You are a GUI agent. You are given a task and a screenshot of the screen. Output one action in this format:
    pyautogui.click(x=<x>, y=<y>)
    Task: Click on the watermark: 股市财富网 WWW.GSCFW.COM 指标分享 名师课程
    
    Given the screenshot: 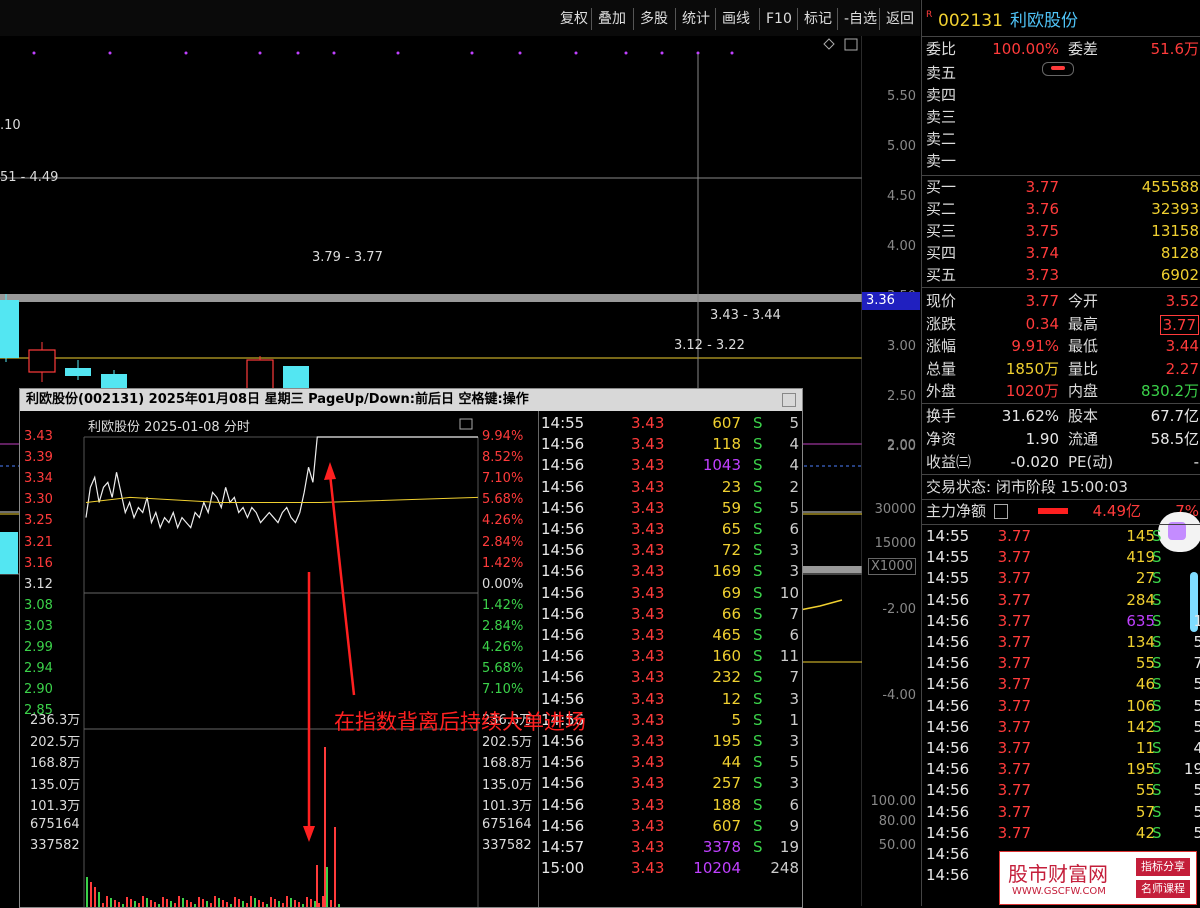 What is the action you would take?
    pyautogui.click(x=1098, y=878)
    